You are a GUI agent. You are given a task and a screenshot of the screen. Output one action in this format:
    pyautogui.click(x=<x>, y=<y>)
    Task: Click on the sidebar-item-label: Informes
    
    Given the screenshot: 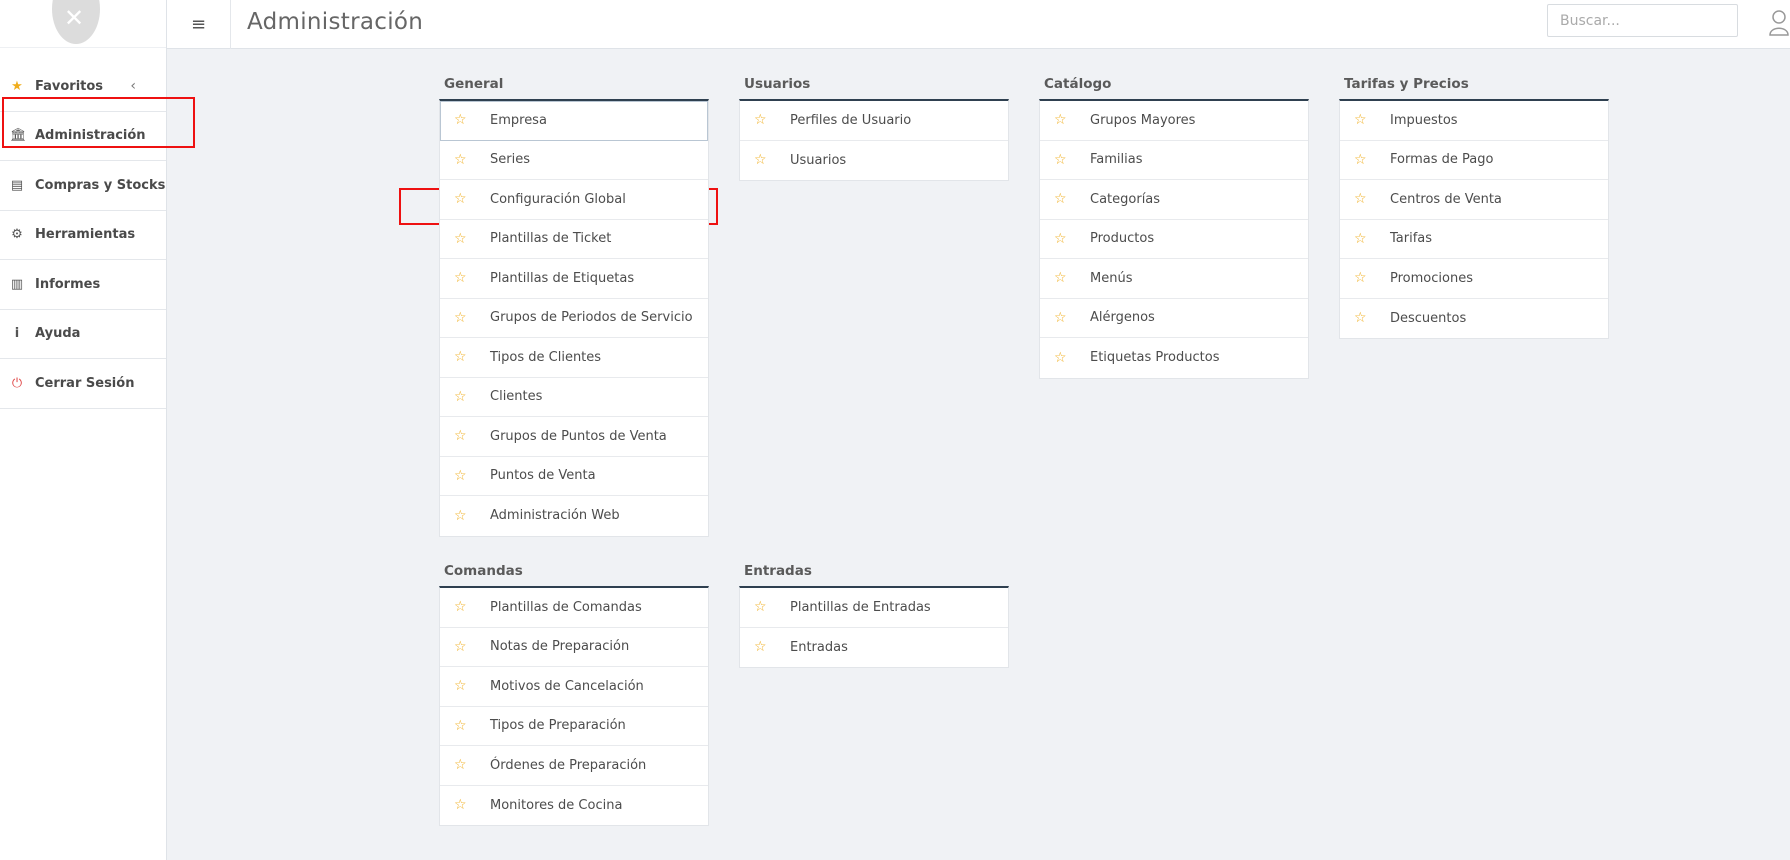 What is the action you would take?
    pyautogui.click(x=68, y=284)
    